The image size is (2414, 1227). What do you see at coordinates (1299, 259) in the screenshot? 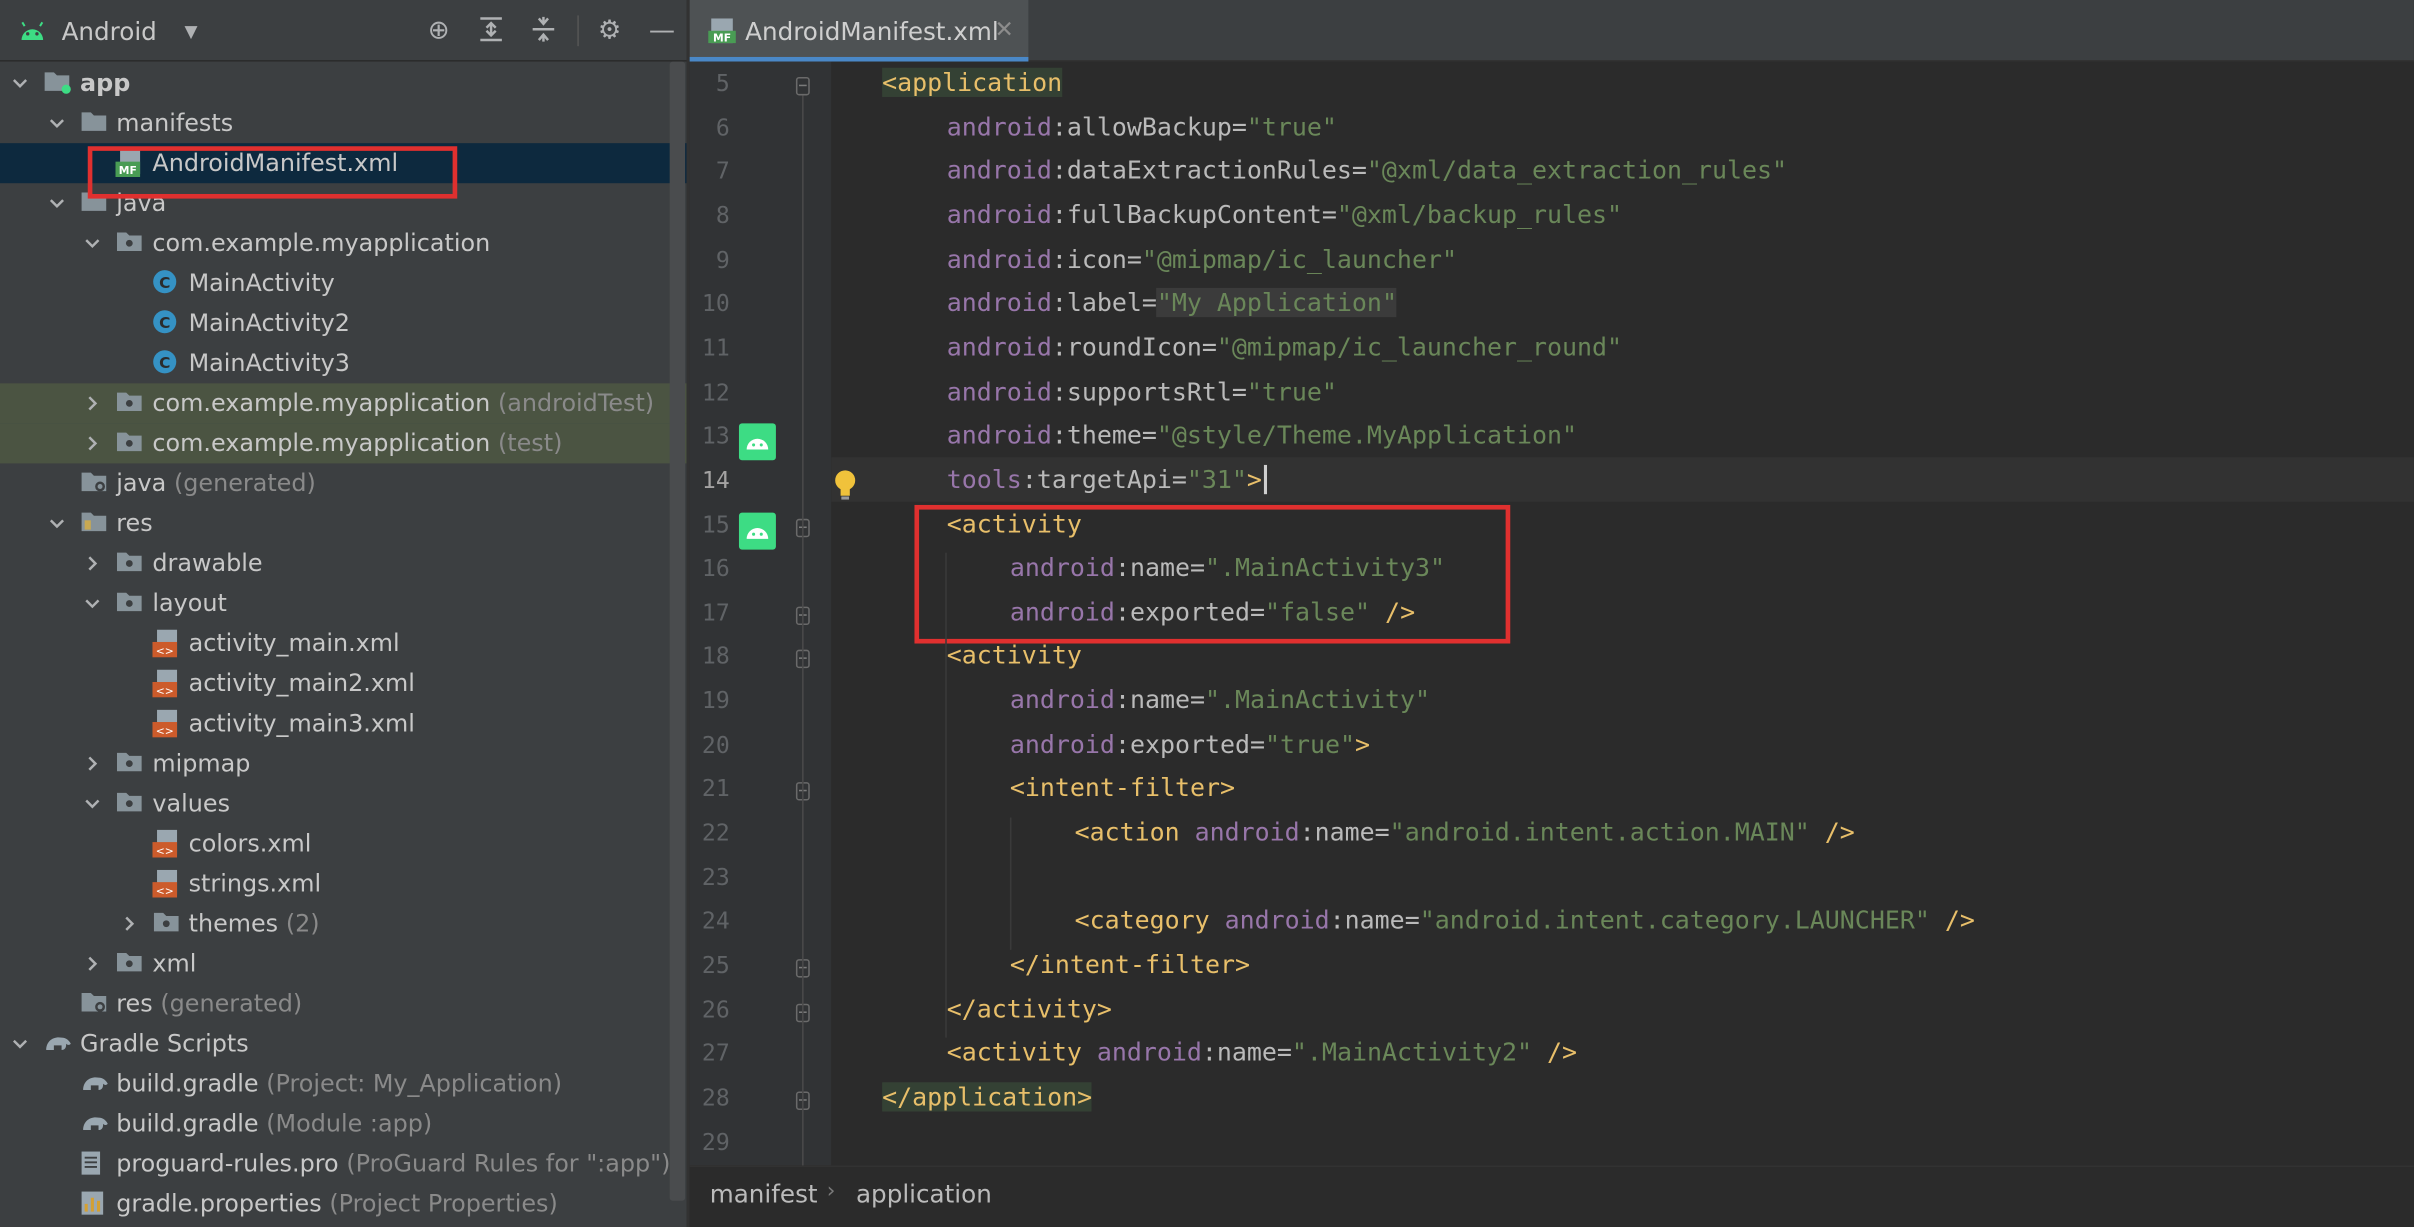
I see `code-string: "@mipmap/ic_launcher"` at bounding box center [1299, 259].